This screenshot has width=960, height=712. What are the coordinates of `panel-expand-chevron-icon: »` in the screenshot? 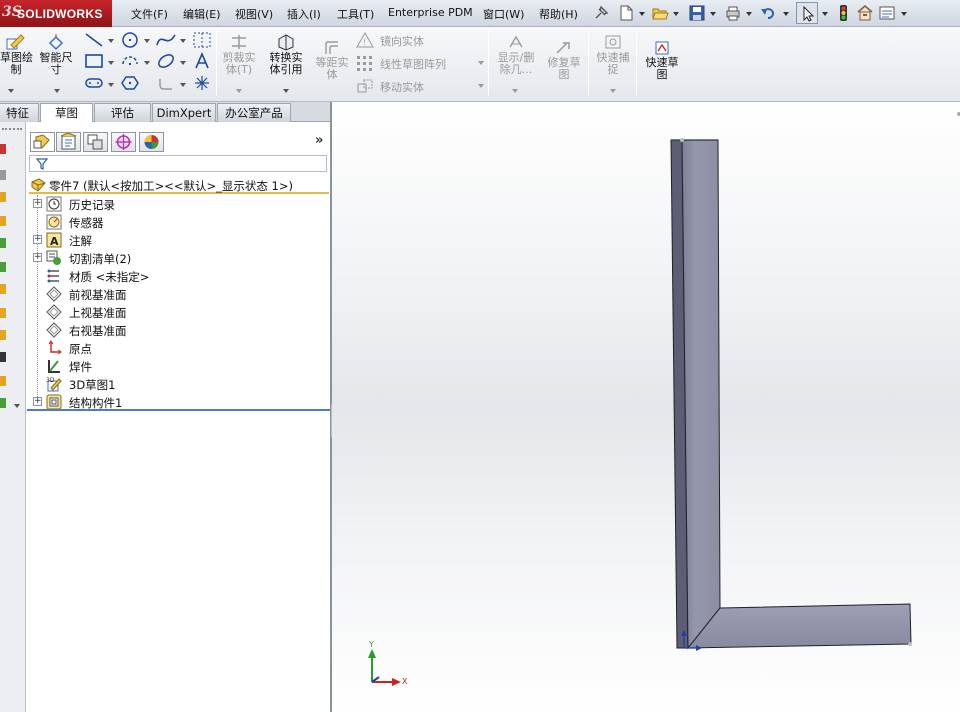 It's located at (319, 140).